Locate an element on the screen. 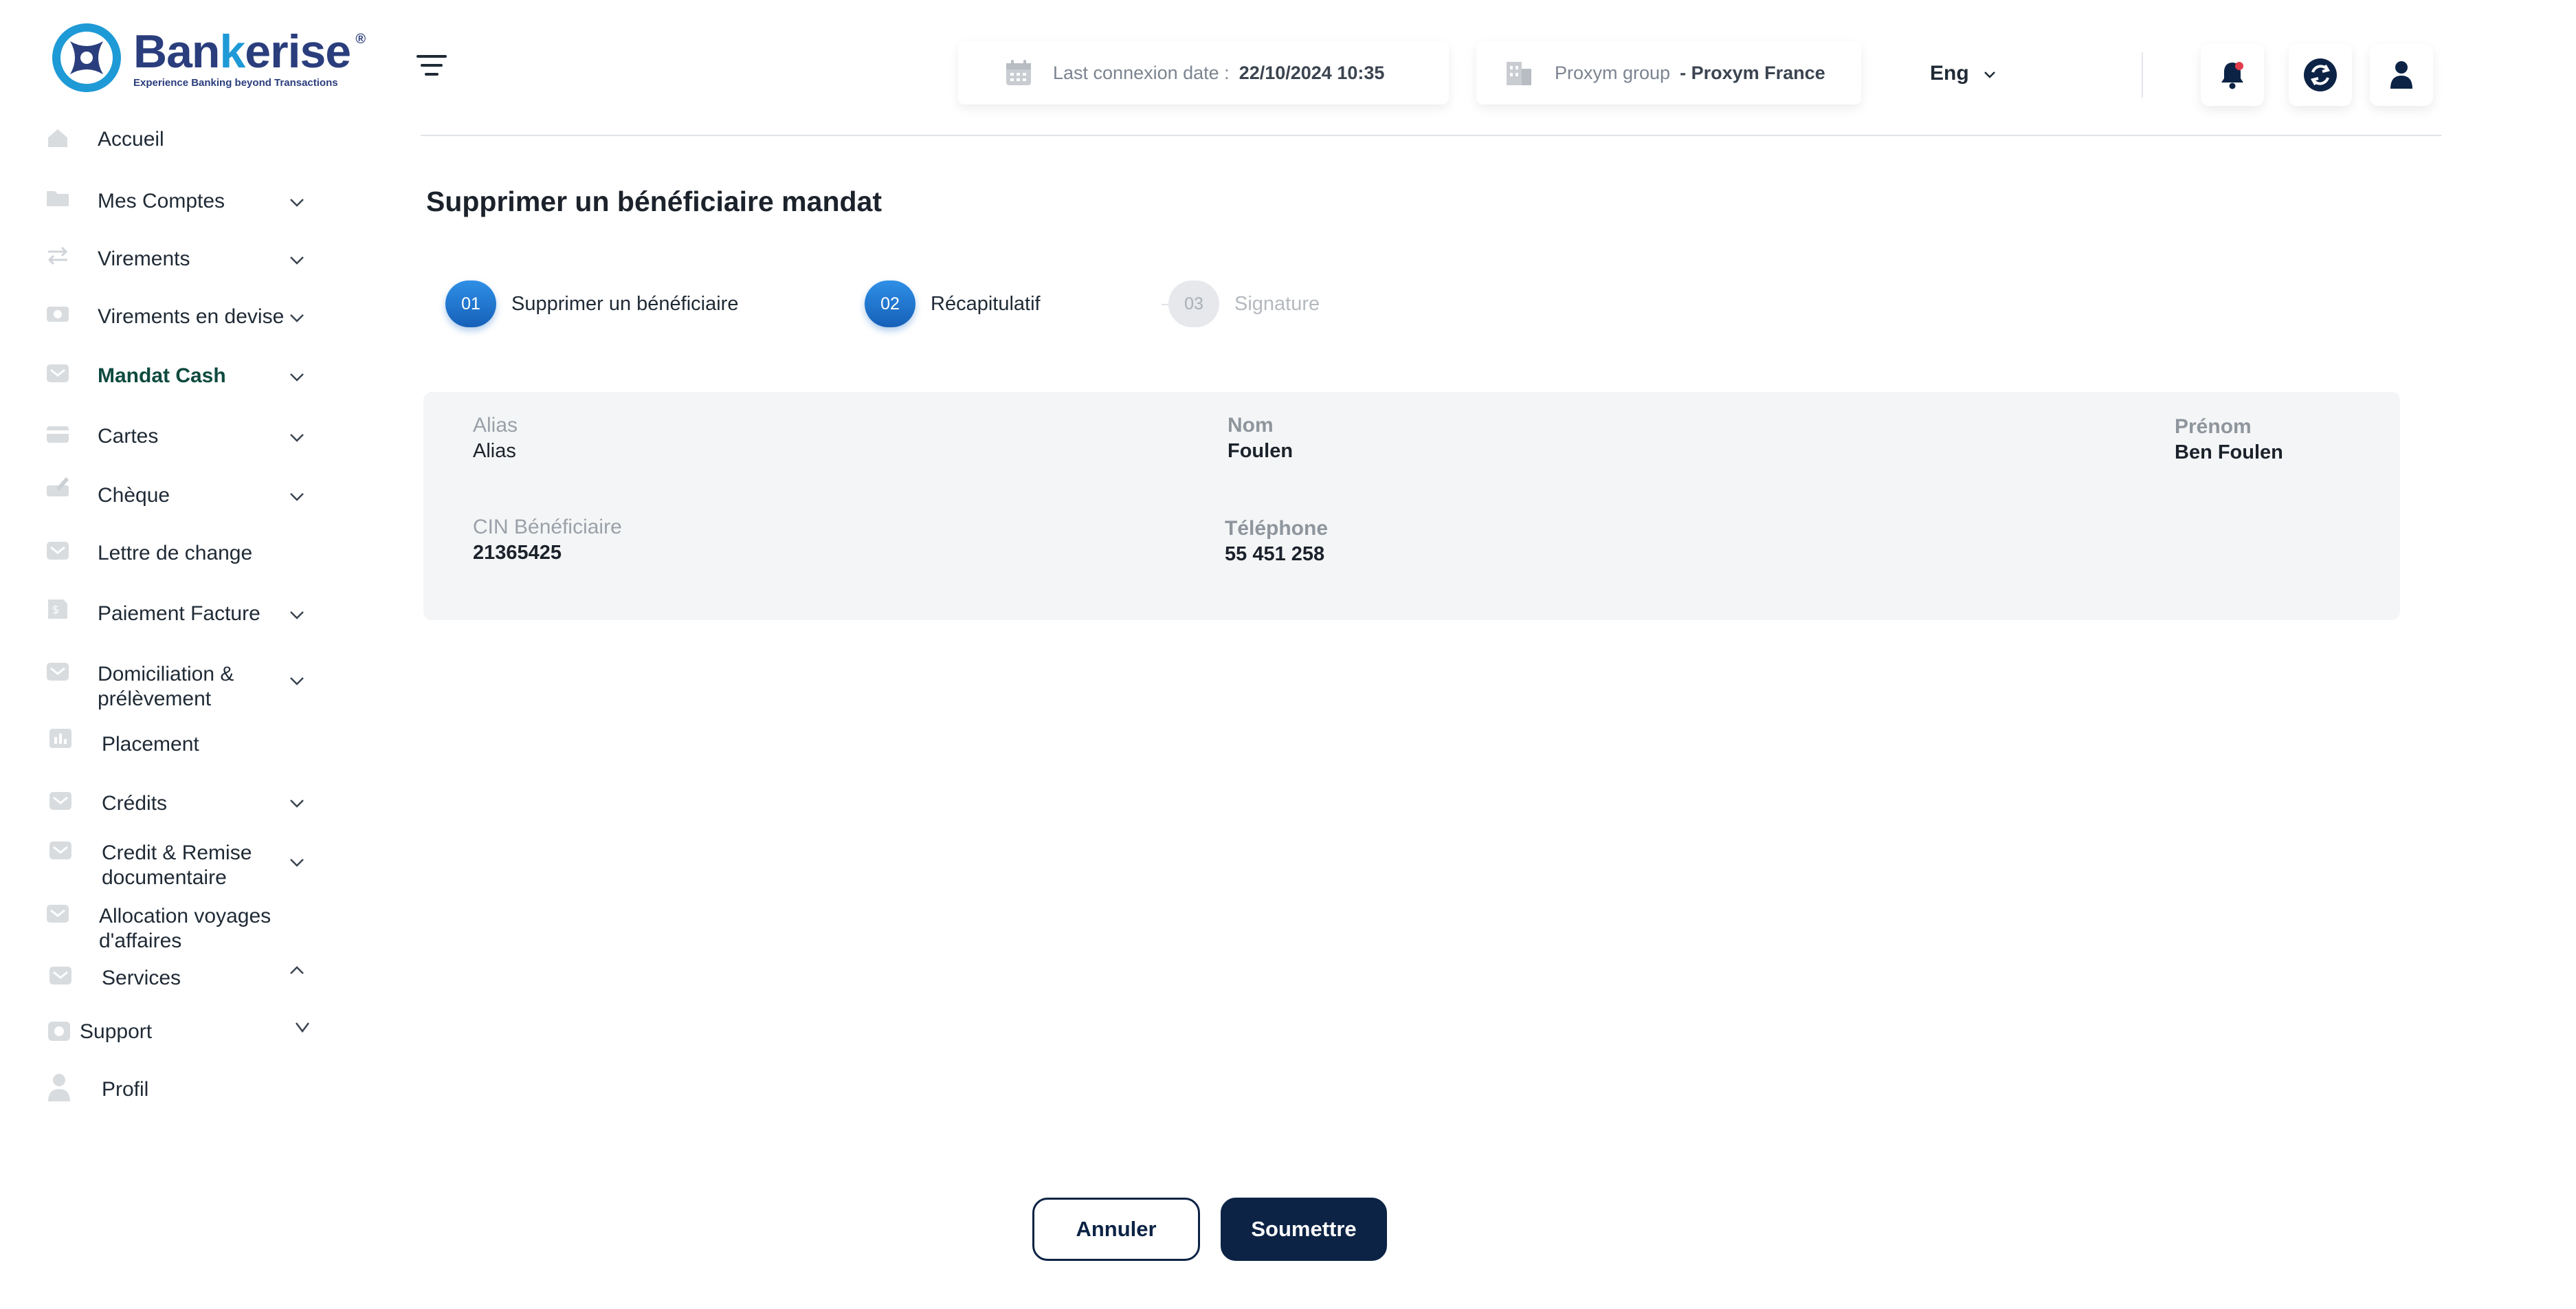 The image size is (2576, 1309). switch-account-button is located at coordinates (2320, 75).